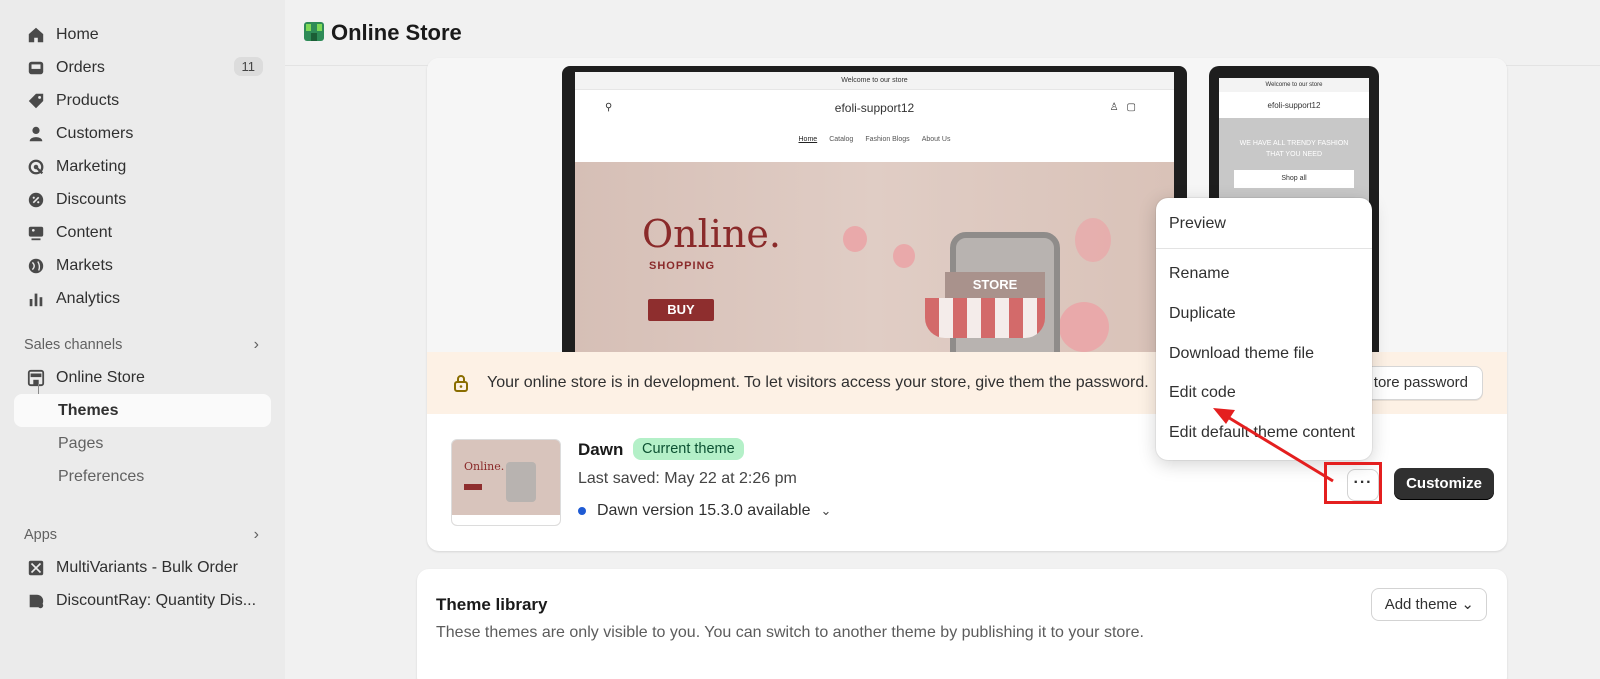  What do you see at coordinates (1264, 248) in the screenshot?
I see `menu-divider` at bounding box center [1264, 248].